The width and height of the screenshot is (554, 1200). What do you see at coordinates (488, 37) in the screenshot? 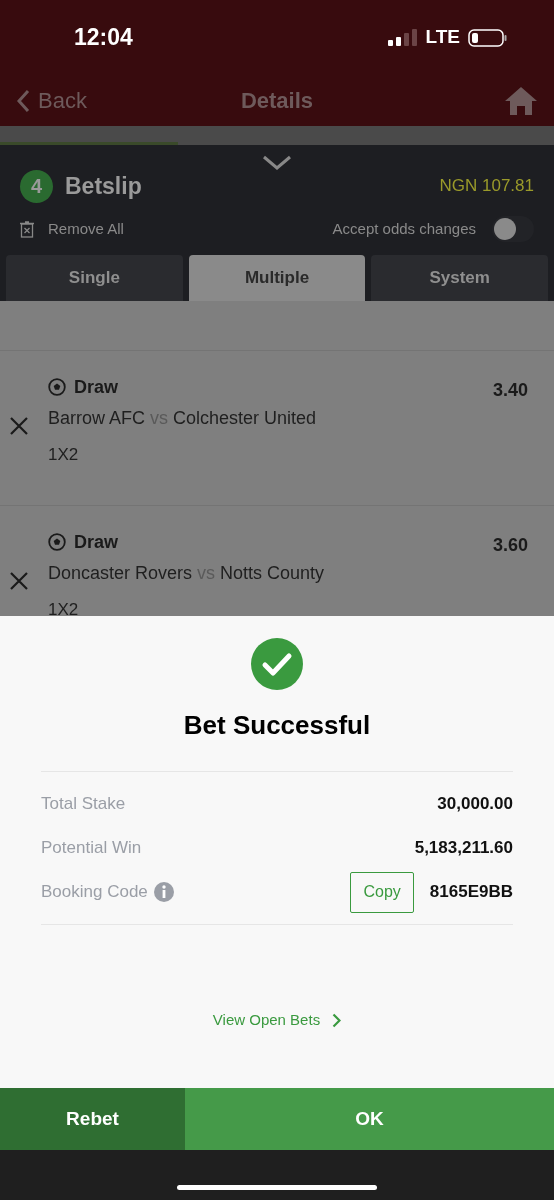
I see `battery-icon` at bounding box center [488, 37].